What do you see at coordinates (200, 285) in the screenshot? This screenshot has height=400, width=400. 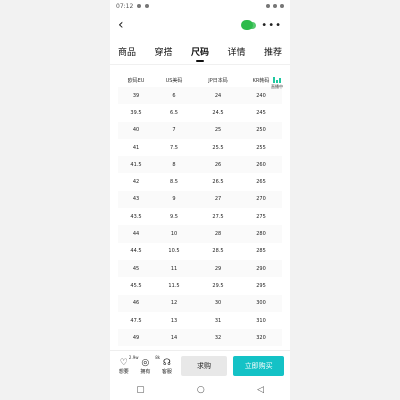 I see `table-row: 45.5 11.5 29.5 295` at bounding box center [200, 285].